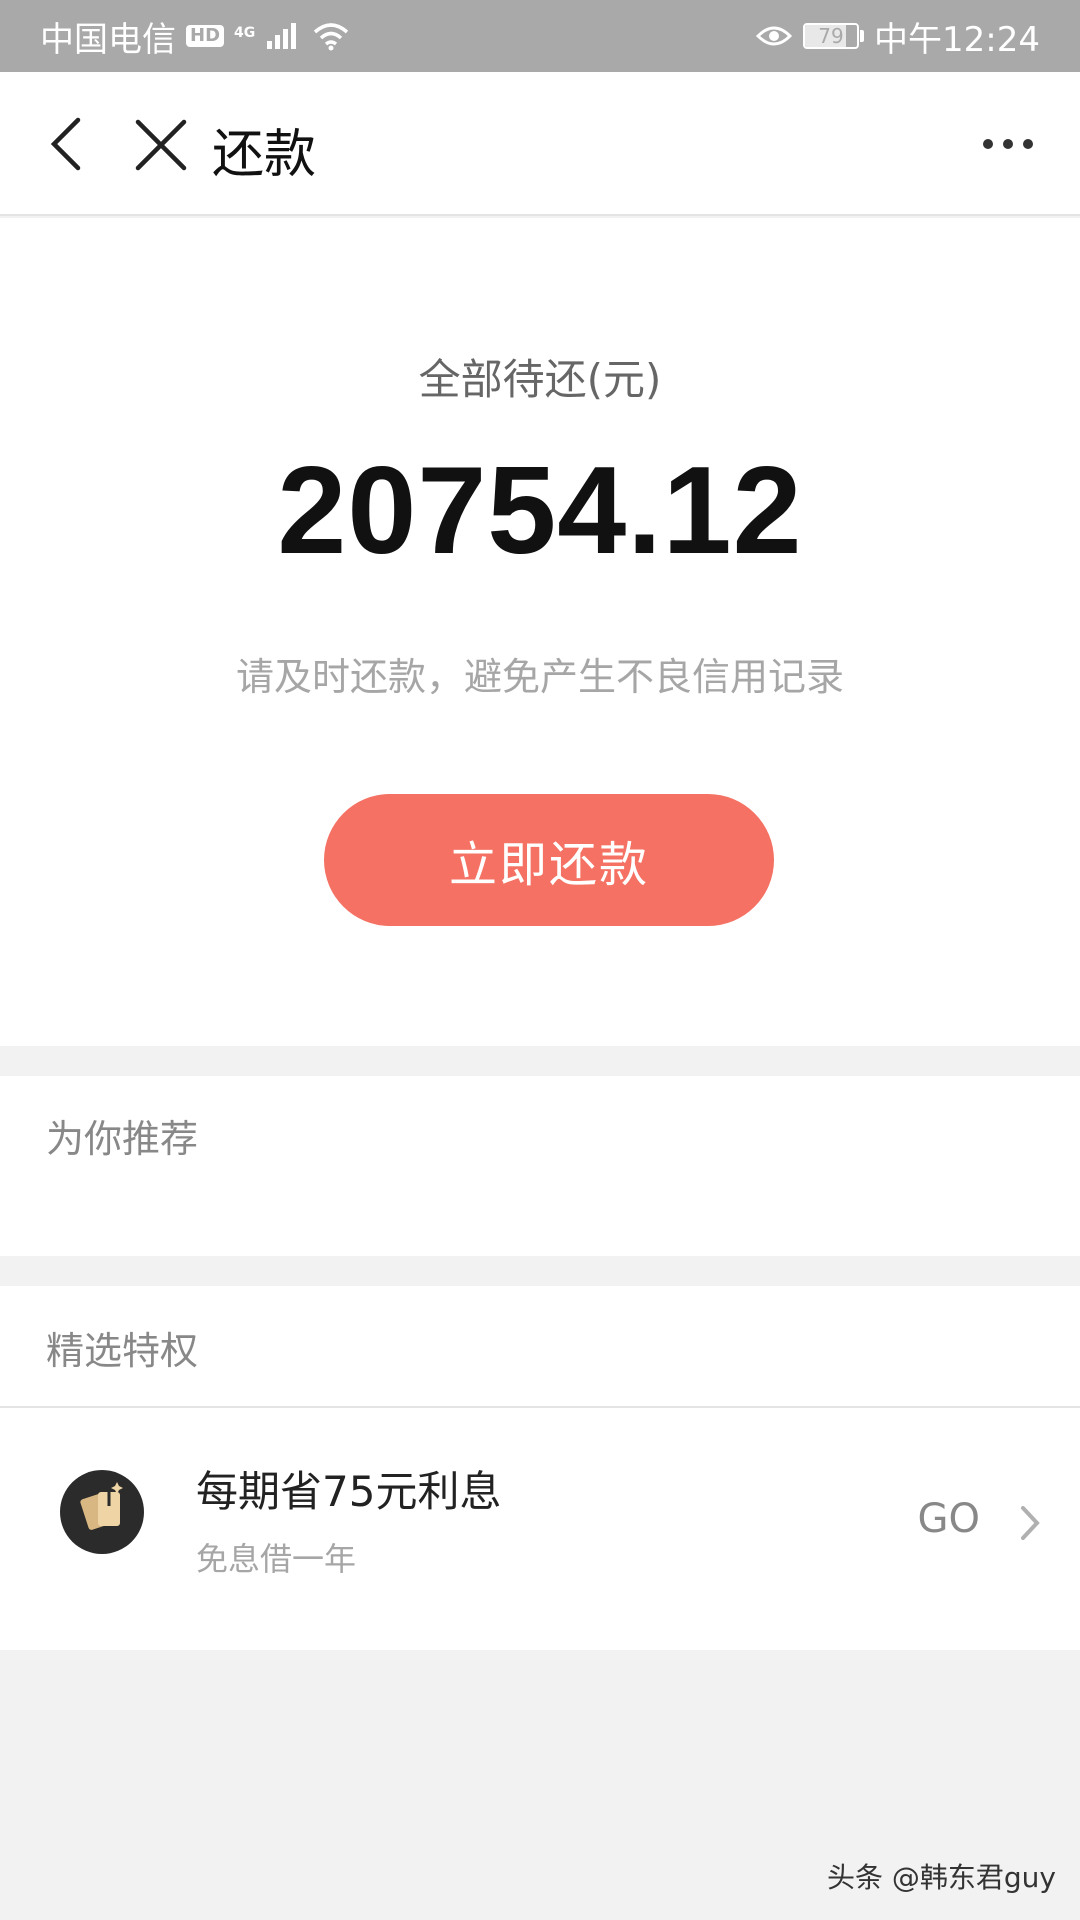 The height and width of the screenshot is (1920, 1080). I want to click on battery-indicator: 79, so click(834, 36).